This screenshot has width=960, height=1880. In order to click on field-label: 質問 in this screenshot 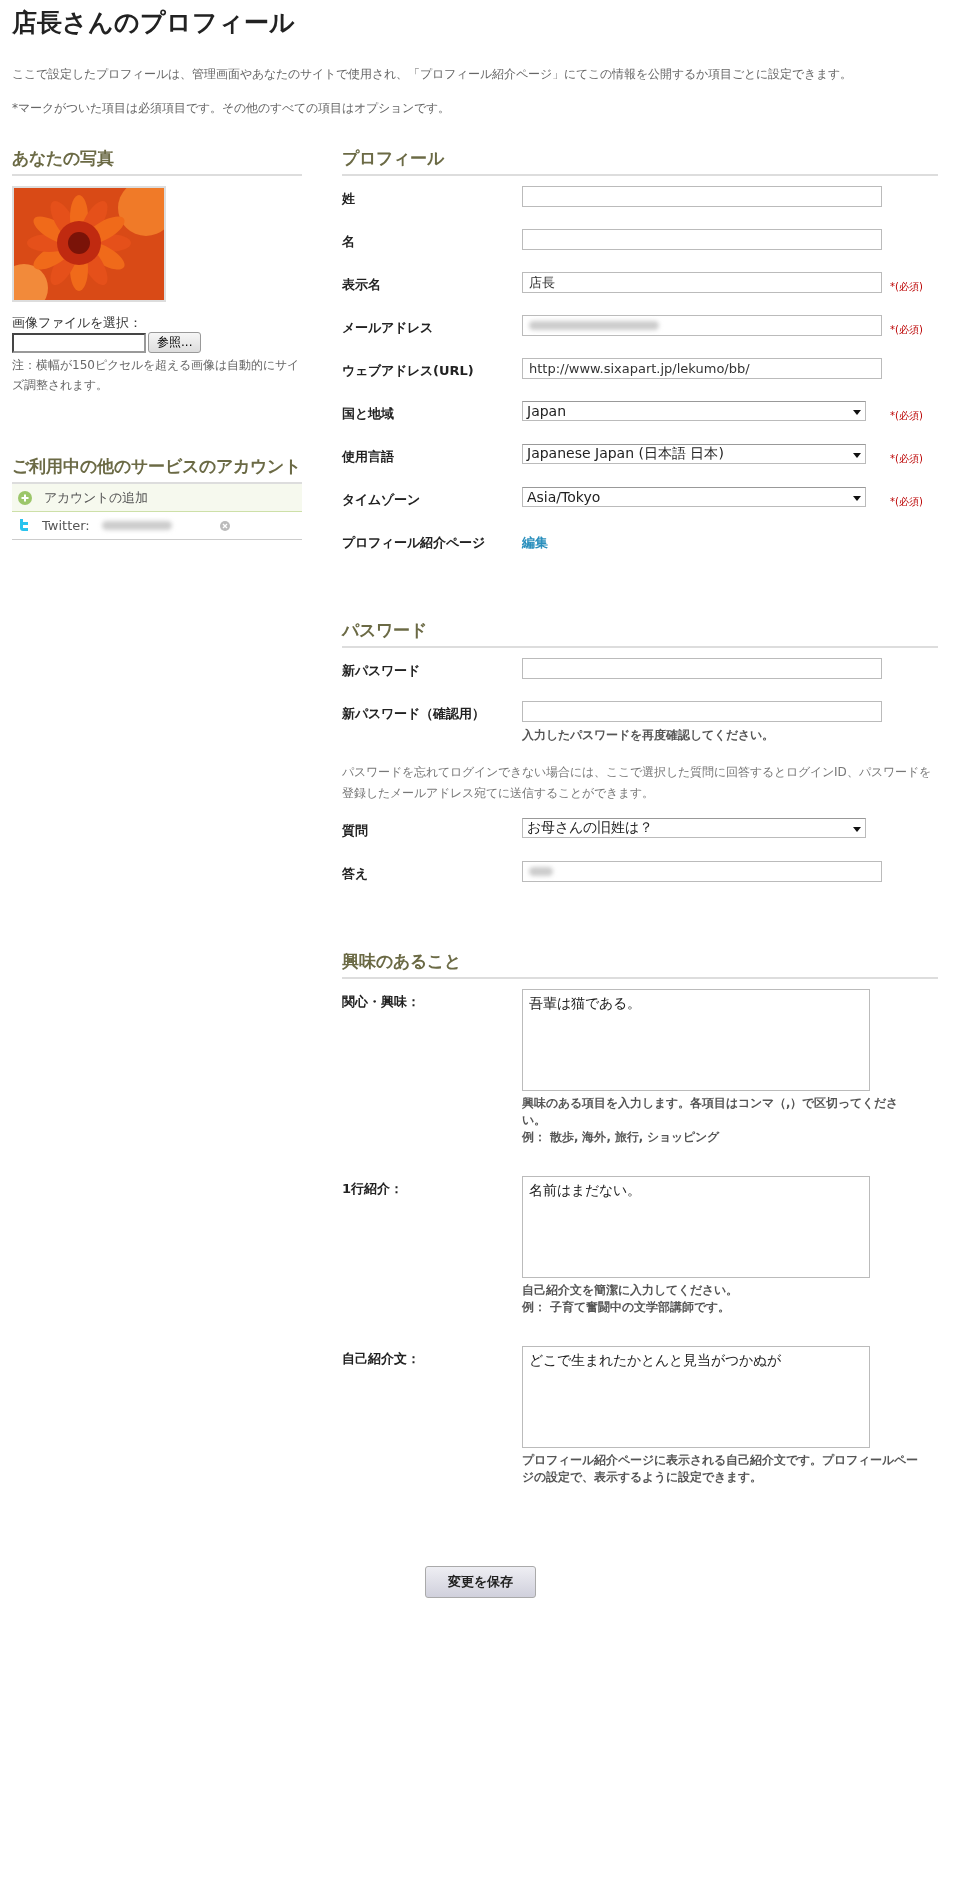, I will do `click(355, 831)`.